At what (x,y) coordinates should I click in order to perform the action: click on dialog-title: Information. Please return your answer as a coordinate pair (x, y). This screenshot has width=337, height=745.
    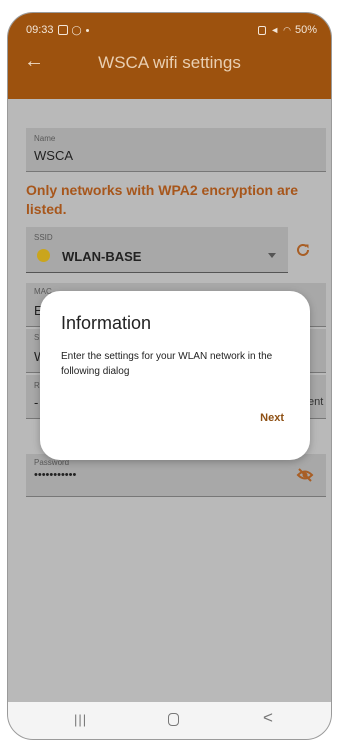
    Looking at the image, I should click on (106, 323).